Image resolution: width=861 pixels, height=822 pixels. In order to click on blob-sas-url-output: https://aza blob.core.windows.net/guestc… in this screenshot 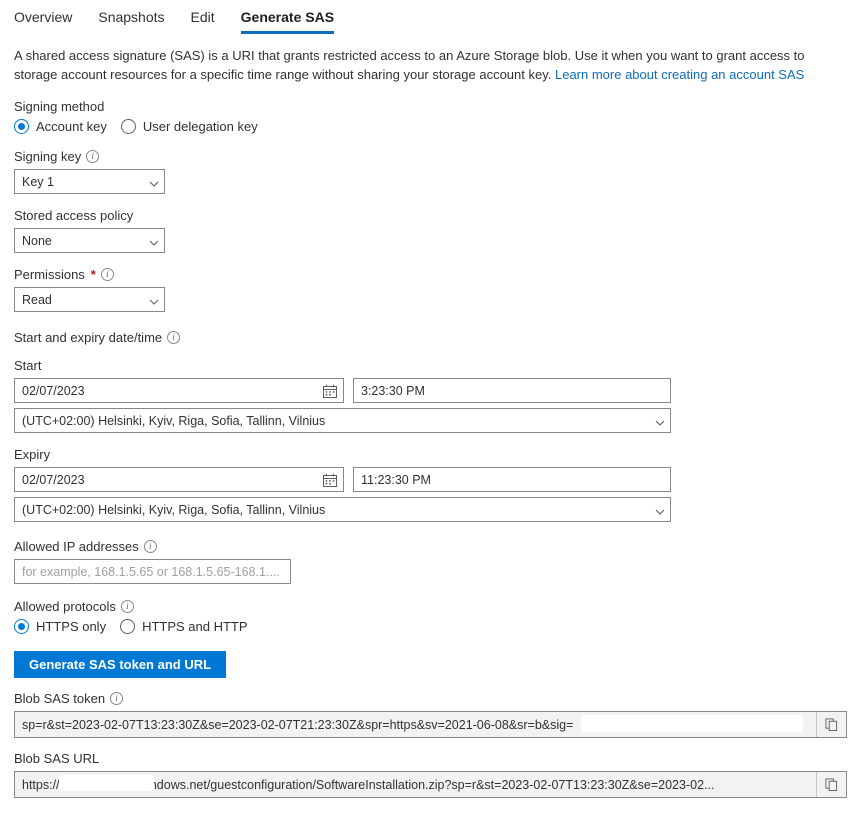, I will do `click(430, 784)`.